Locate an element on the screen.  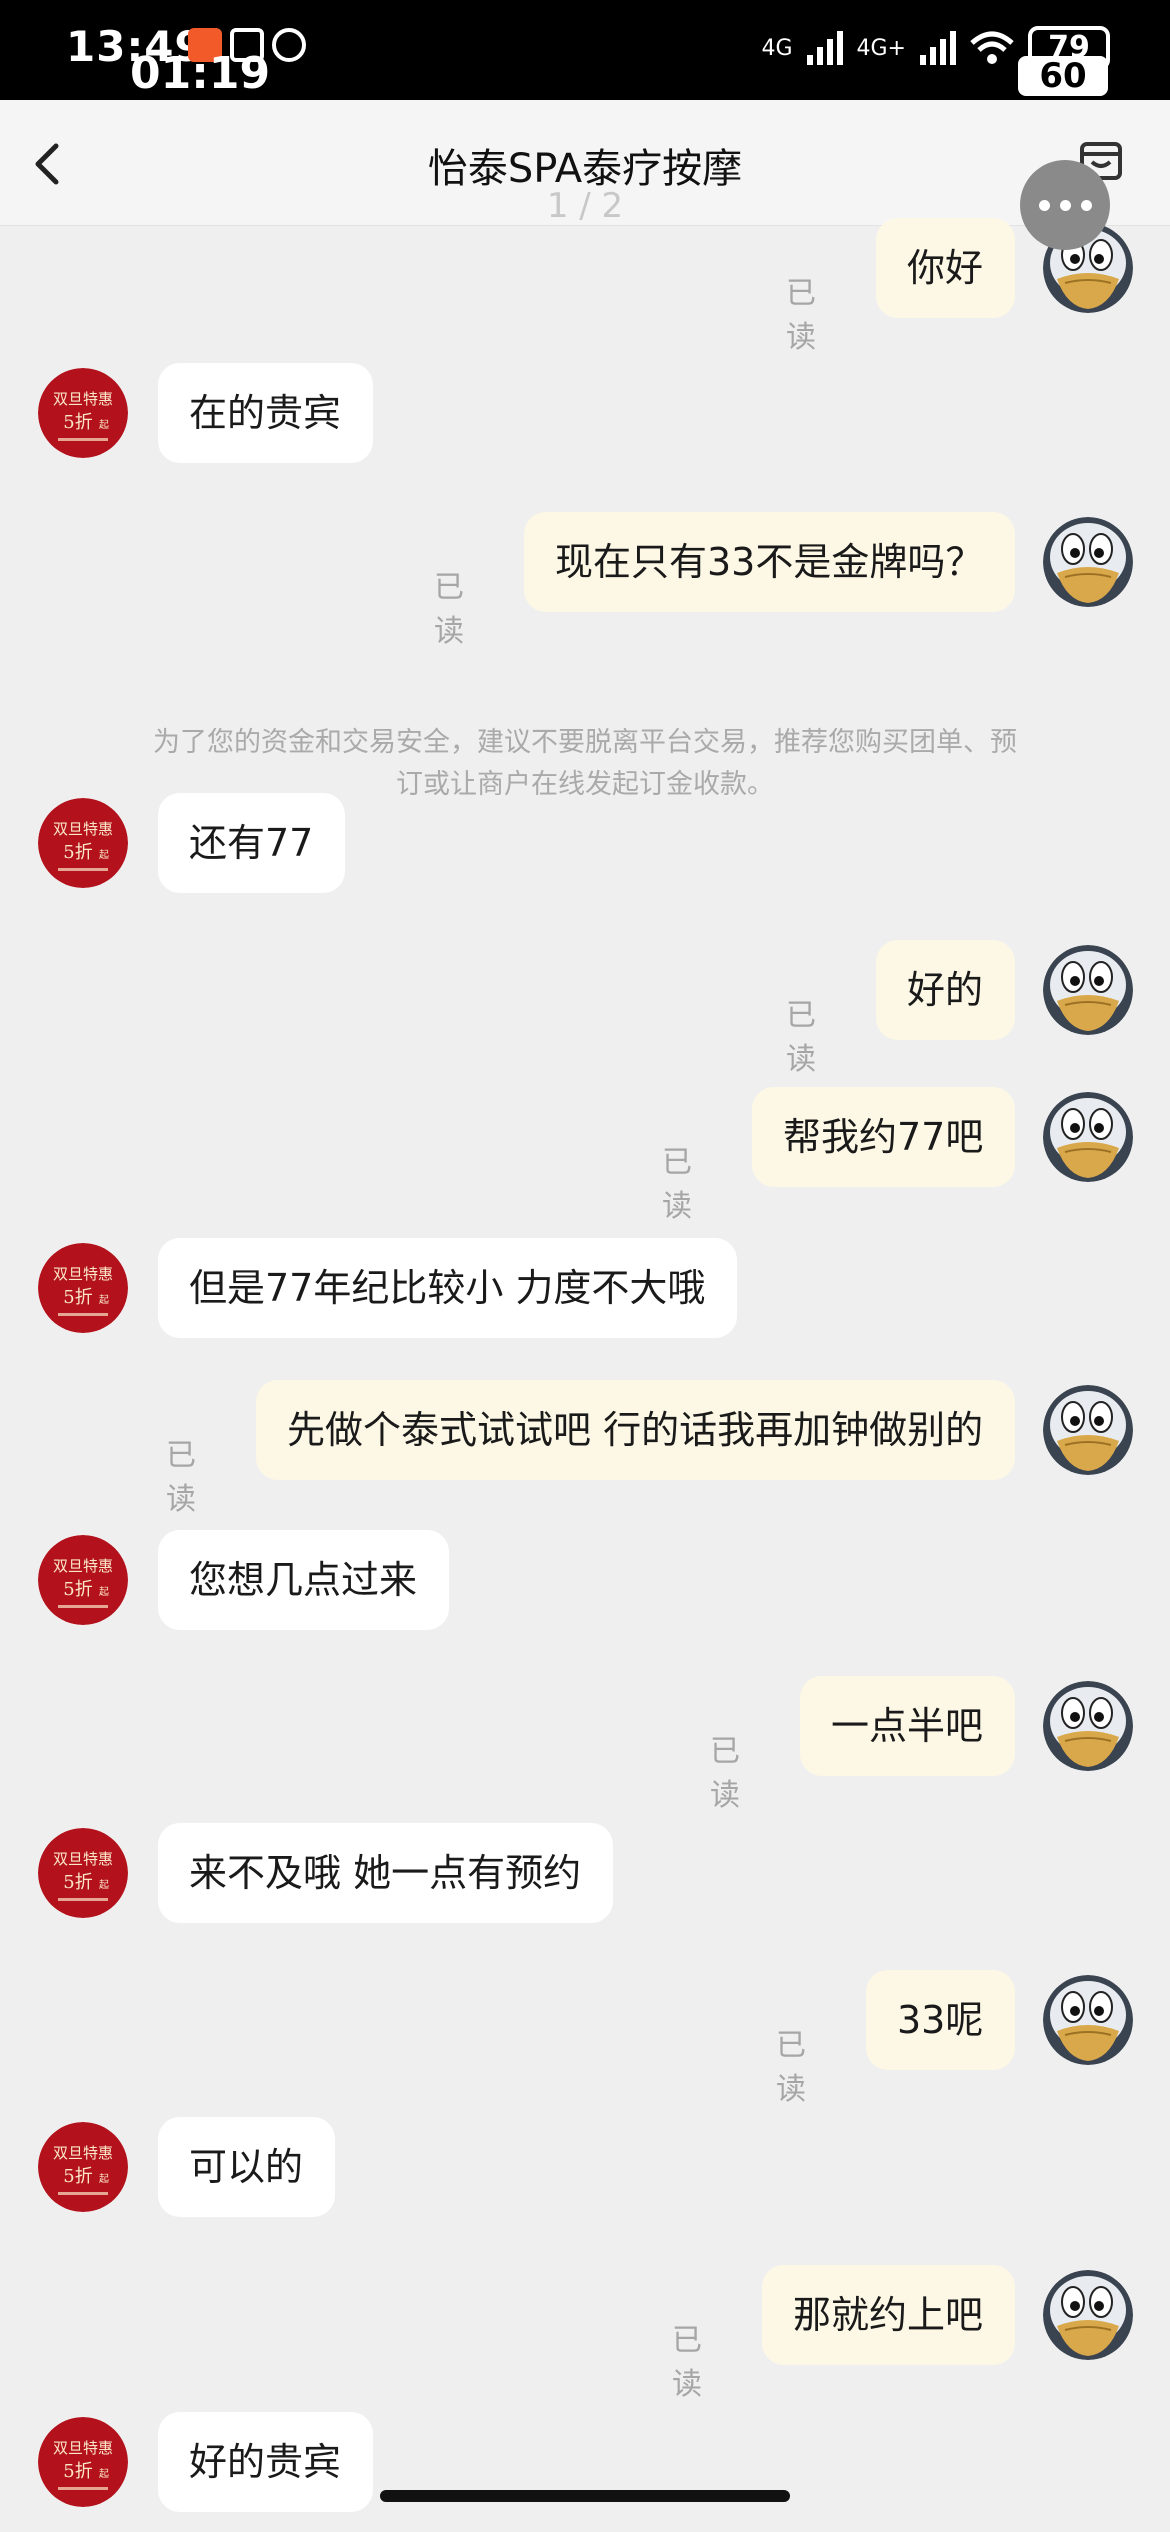
status-bar: 13:49 01:19 4G 4G+ 79 60 is located at coordinates (585, 50).